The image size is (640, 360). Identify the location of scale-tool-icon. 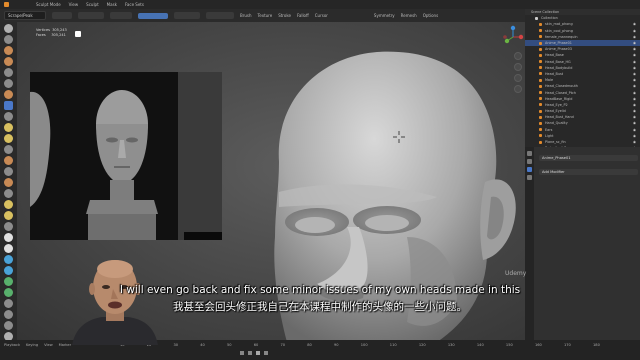
(8, 325).